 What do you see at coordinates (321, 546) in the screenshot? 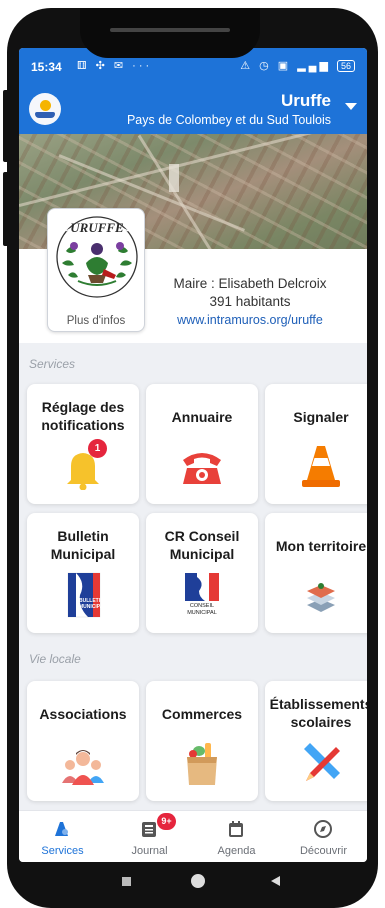
I see `tile-title: Mon territoire` at bounding box center [321, 546].